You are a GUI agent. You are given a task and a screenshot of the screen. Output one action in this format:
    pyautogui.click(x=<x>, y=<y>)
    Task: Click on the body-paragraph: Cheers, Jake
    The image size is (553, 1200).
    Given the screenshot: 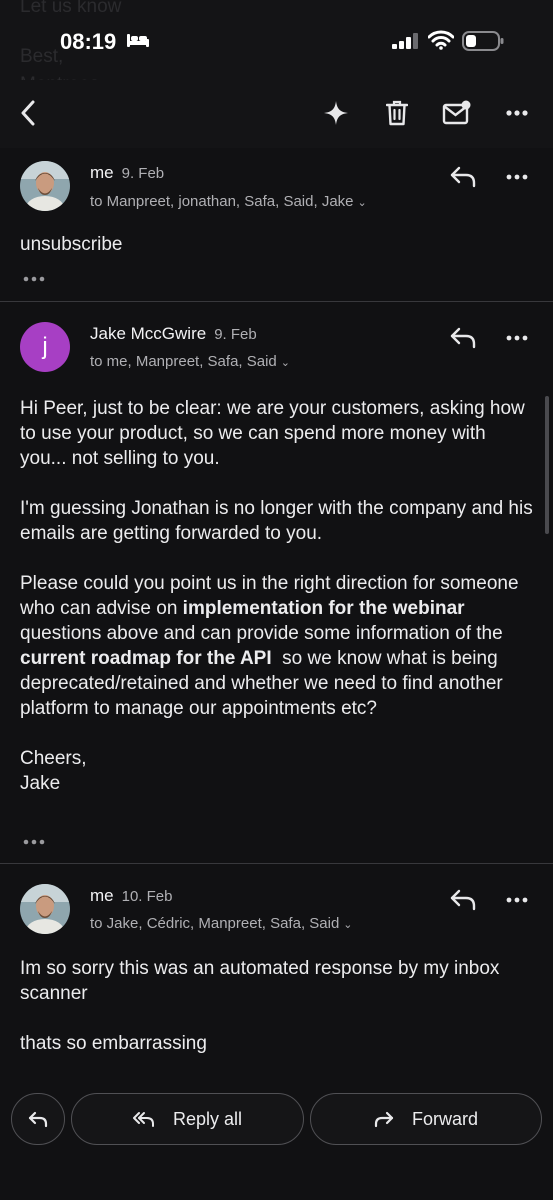 What is the action you would take?
    pyautogui.click(x=277, y=771)
    